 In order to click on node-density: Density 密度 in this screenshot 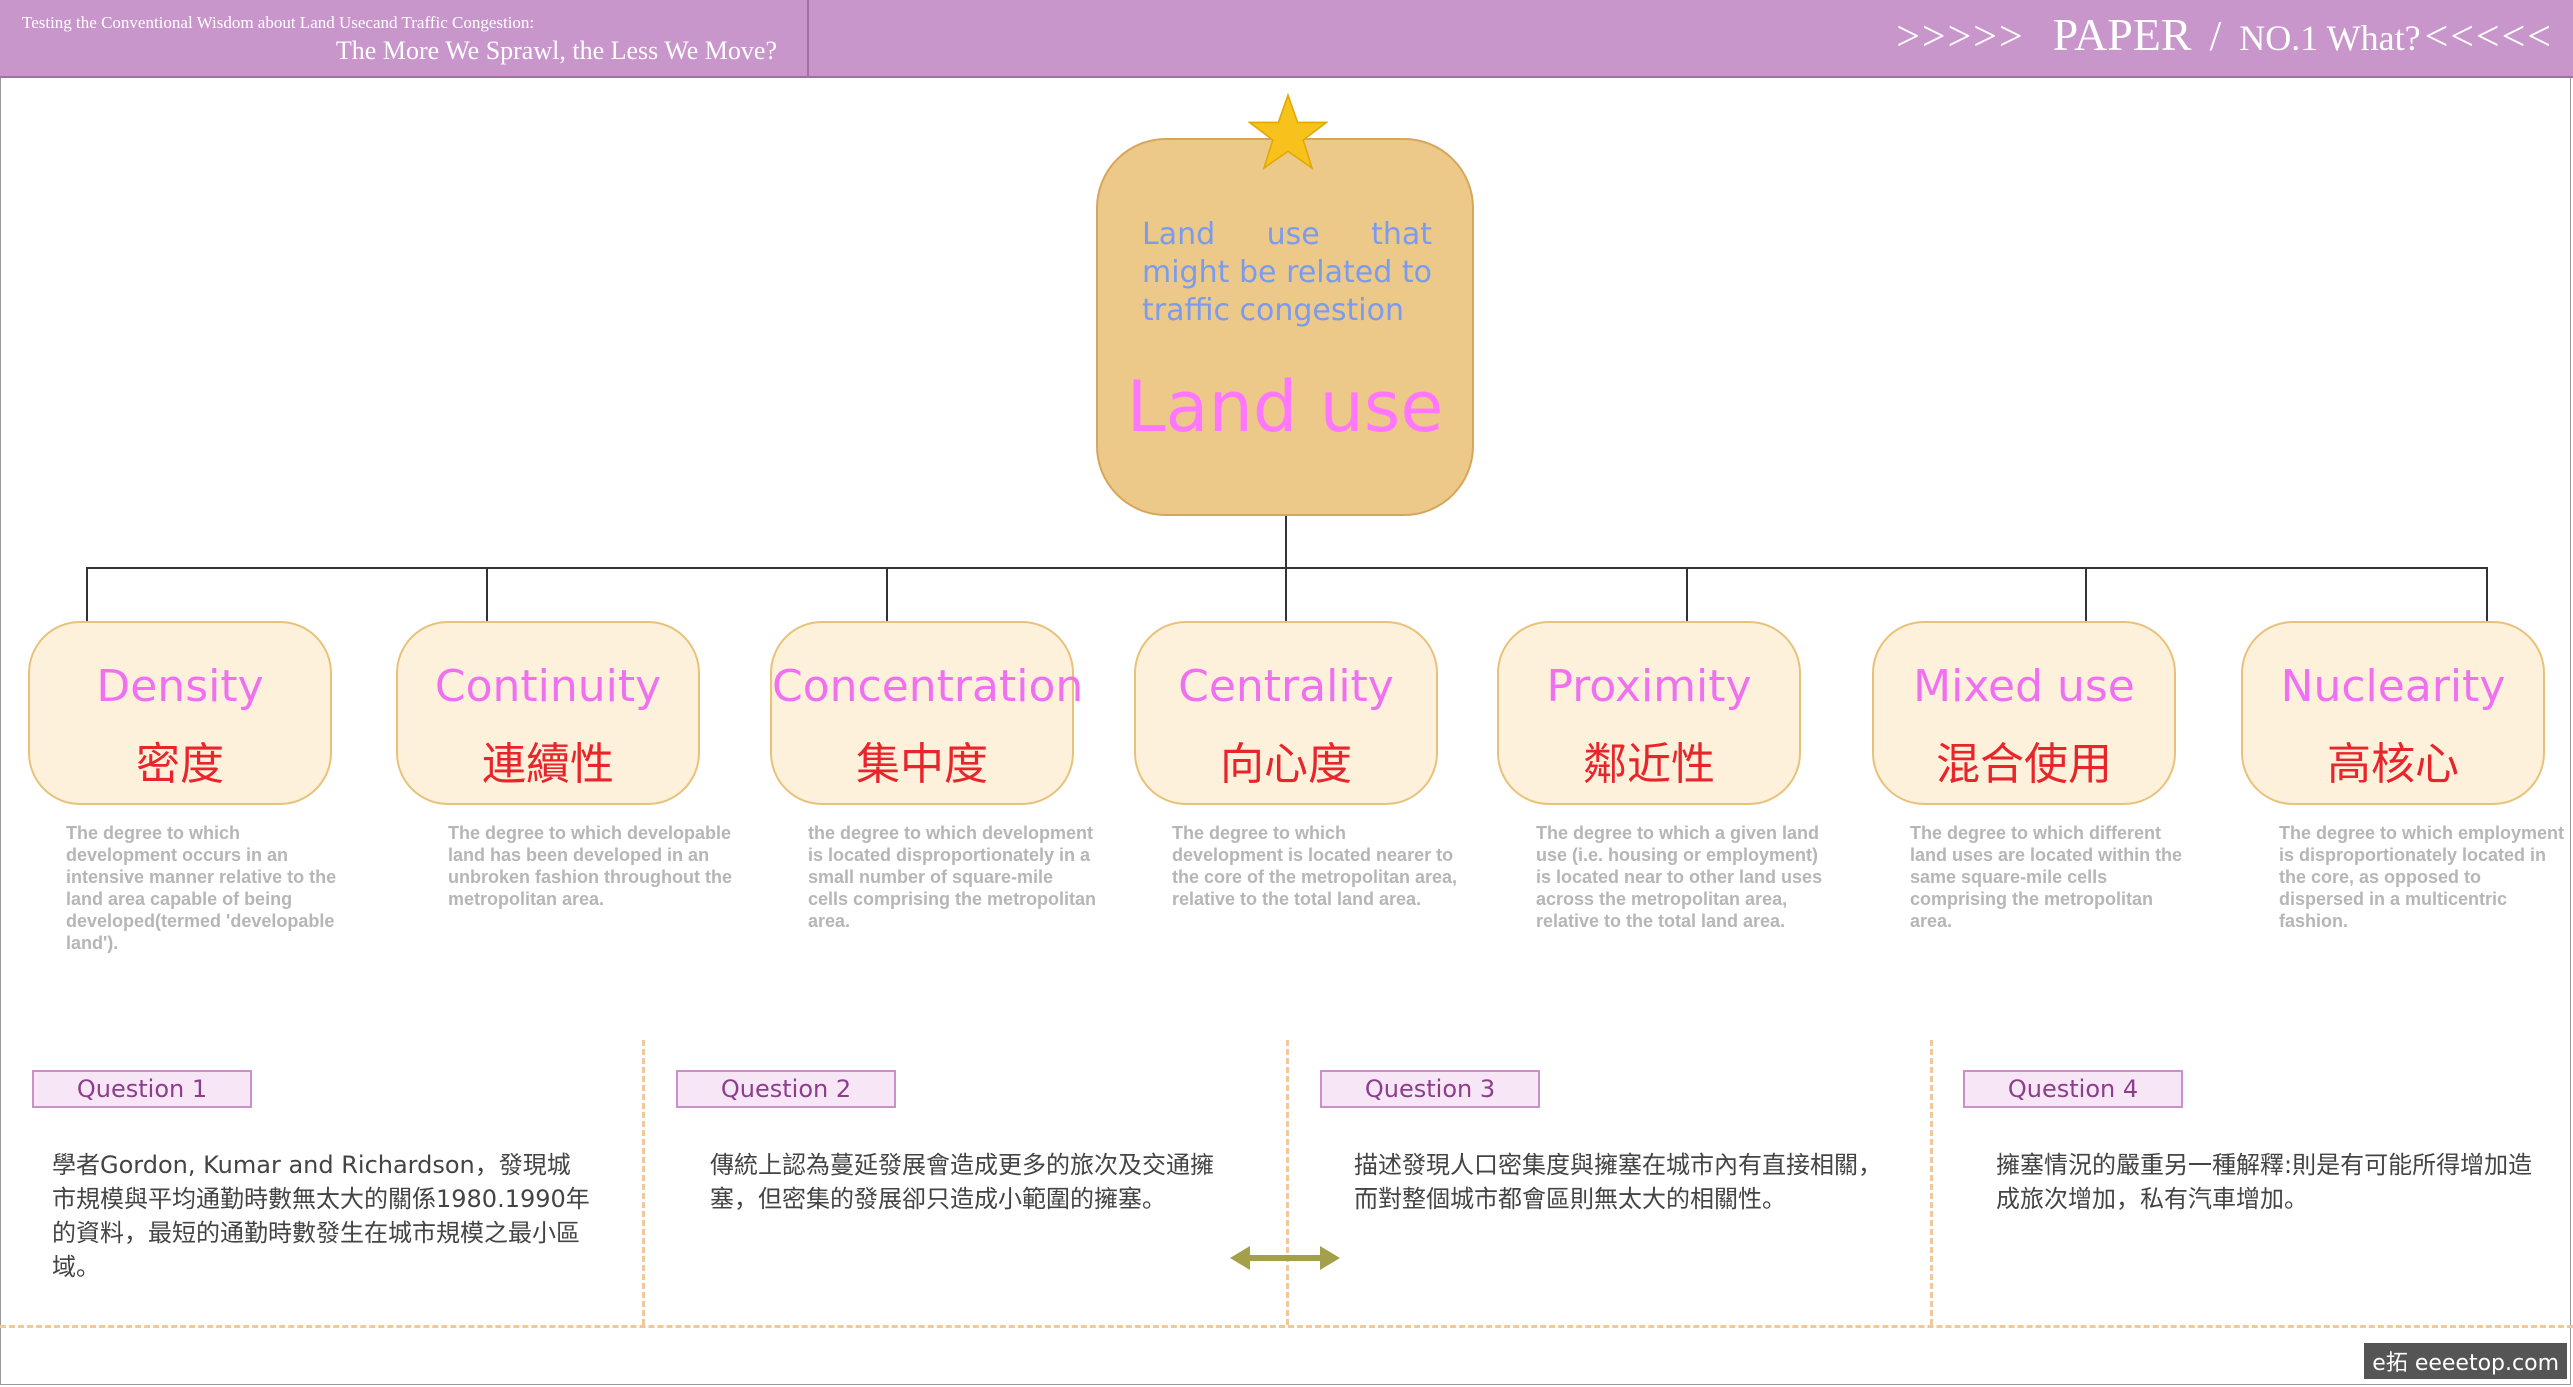, I will do `click(180, 713)`.